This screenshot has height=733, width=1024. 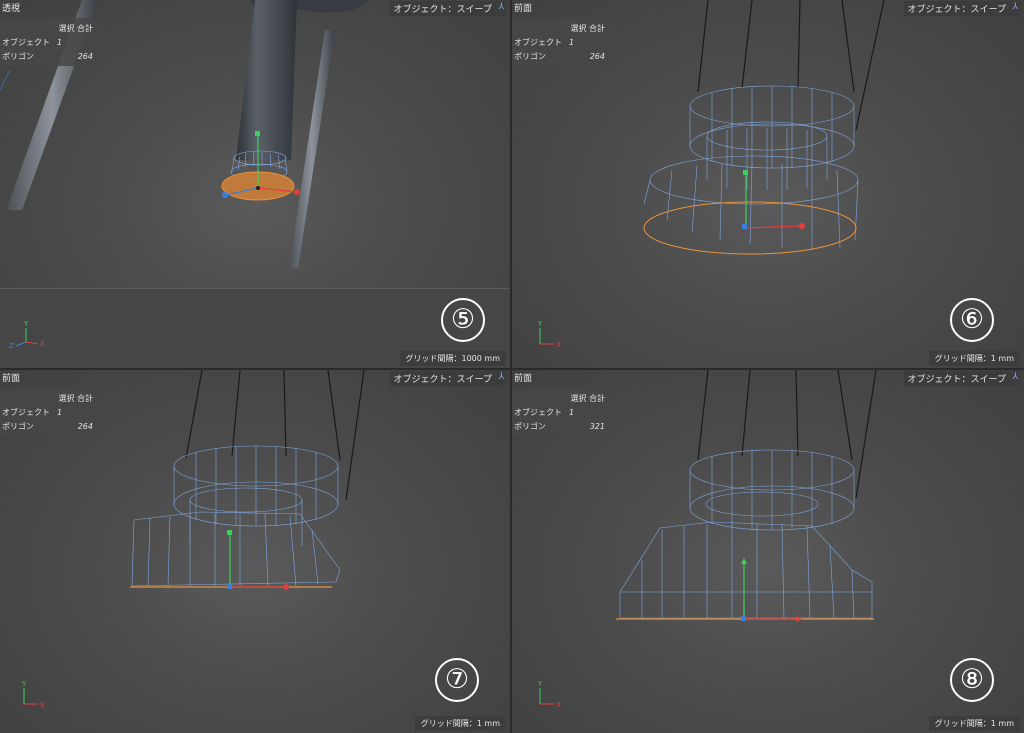 I want to click on stats-polygon-value: 321, so click(x=597, y=426).